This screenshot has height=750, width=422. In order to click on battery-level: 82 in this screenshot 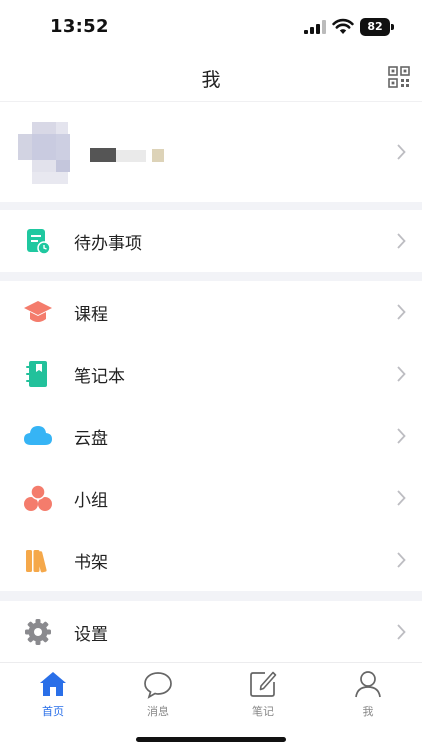, I will do `click(375, 27)`.